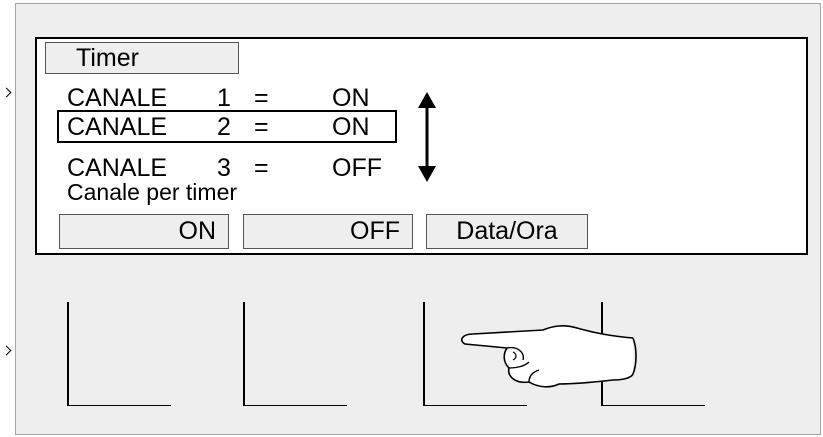 The width and height of the screenshot is (823, 437). I want to click on softkey-off: OFF, so click(328, 231).